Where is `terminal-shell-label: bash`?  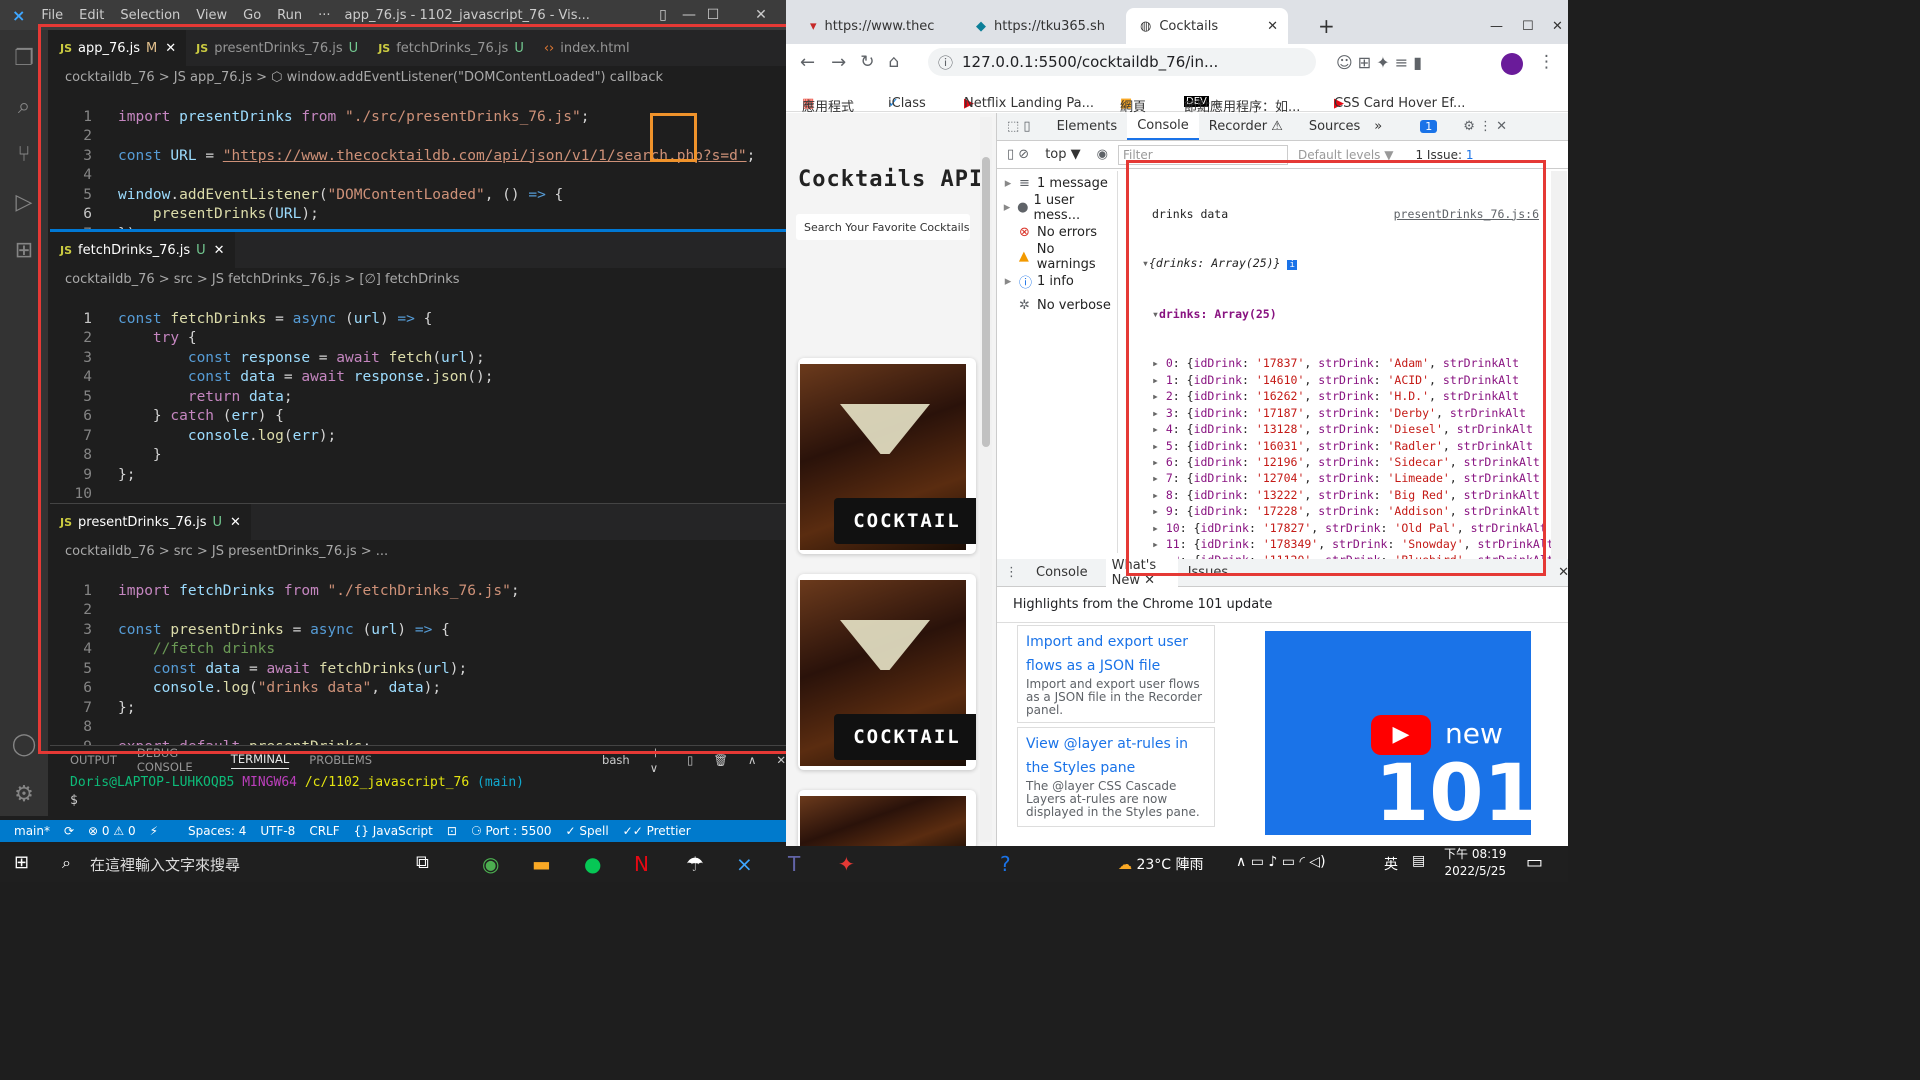
terminal-shell-label: bash is located at coordinates (616, 760).